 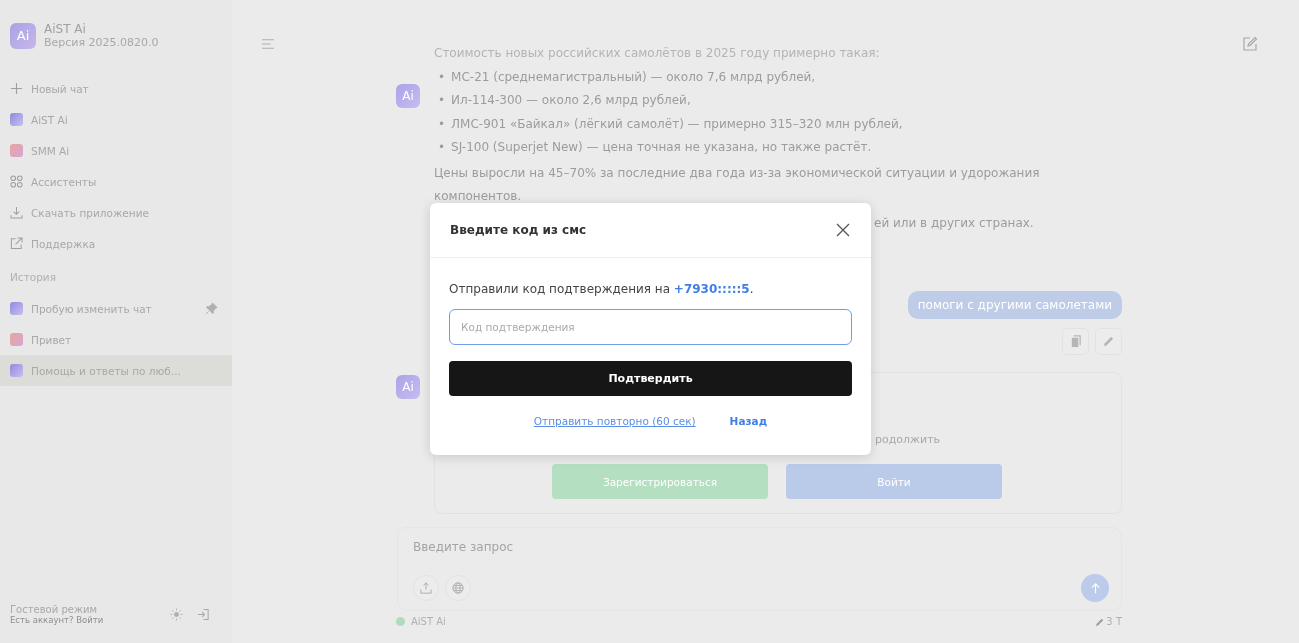 I want to click on menu-icon, so click(x=268, y=44).